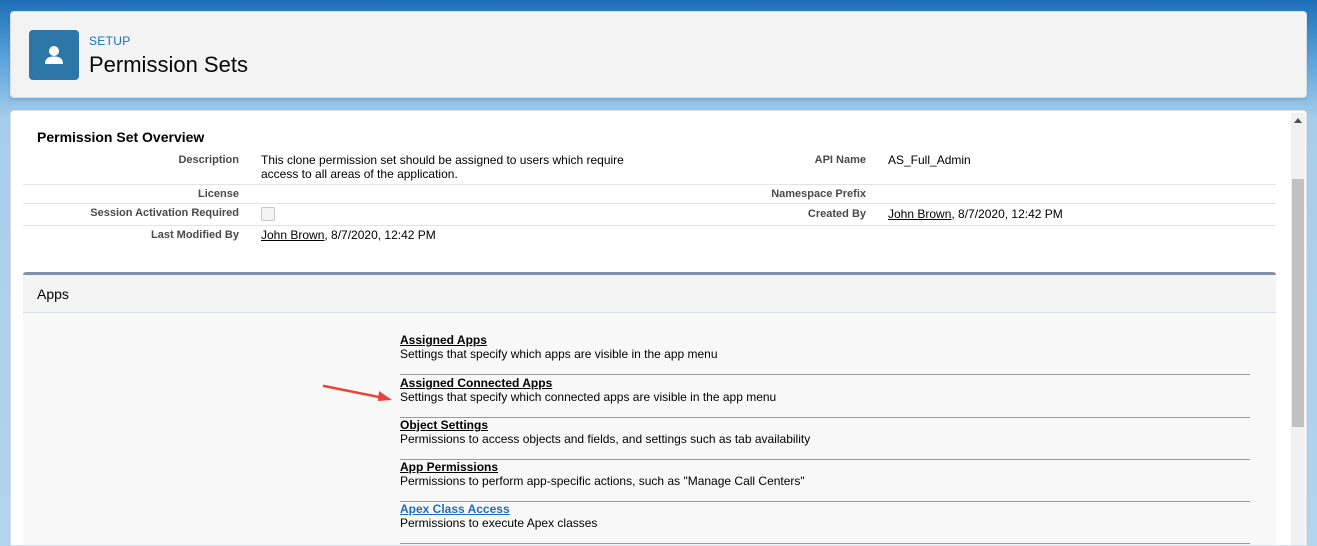  What do you see at coordinates (54, 55) in the screenshot?
I see `user-icon` at bounding box center [54, 55].